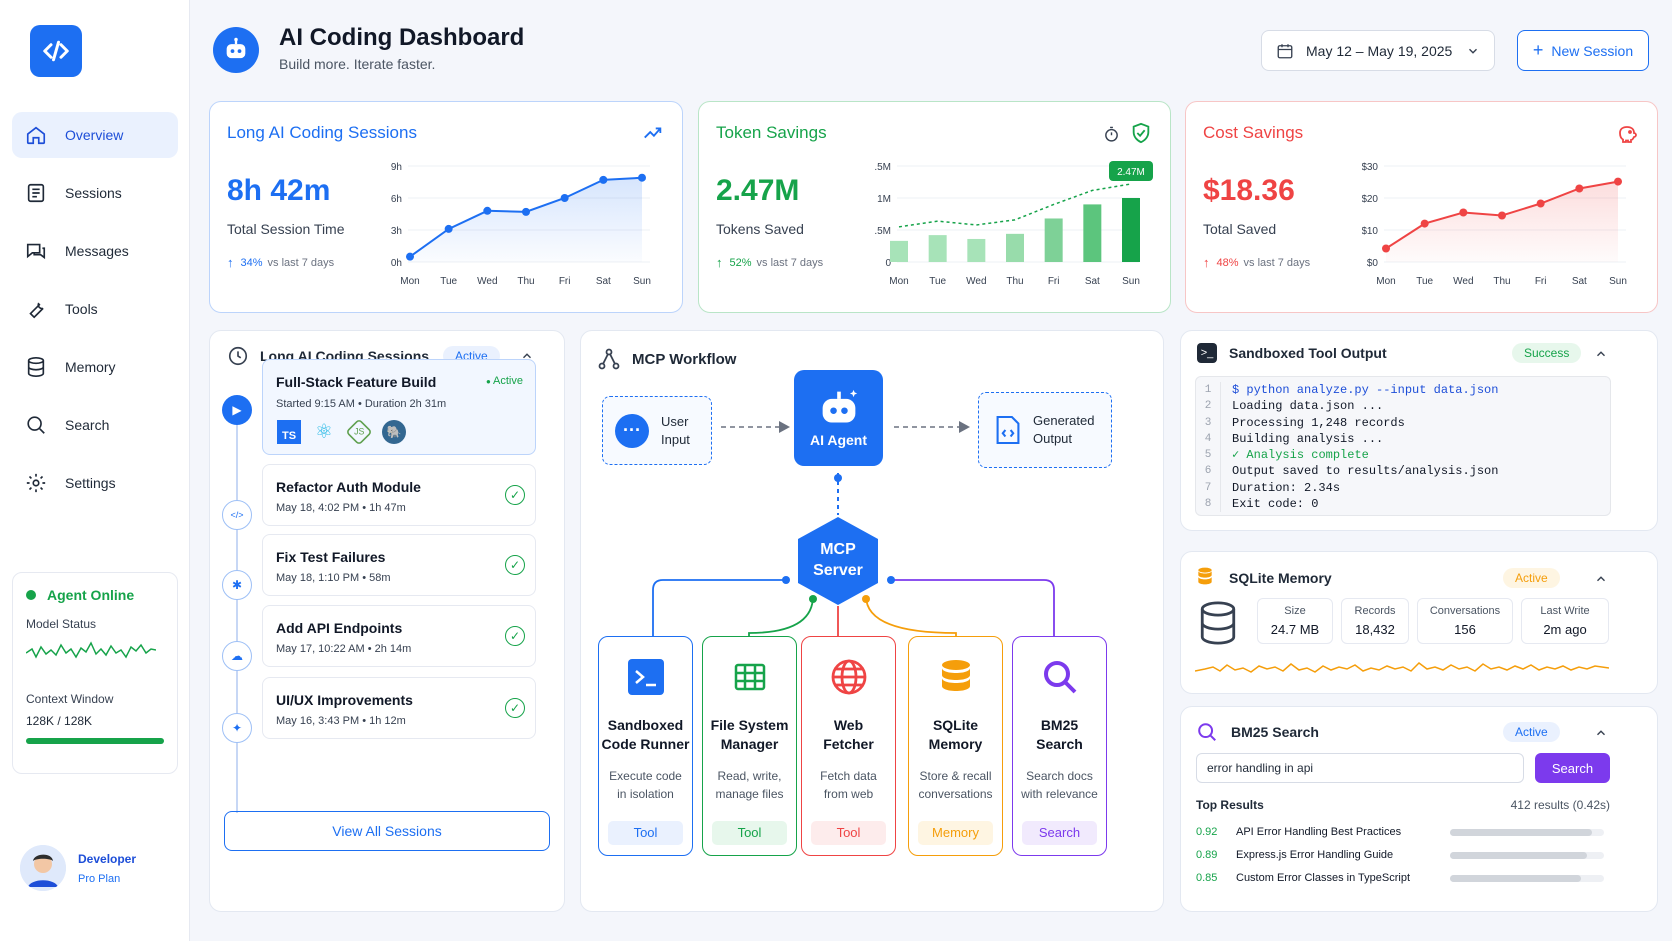 The width and height of the screenshot is (1672, 941). I want to click on page-title: AI Coding Dashboard, so click(402, 37).